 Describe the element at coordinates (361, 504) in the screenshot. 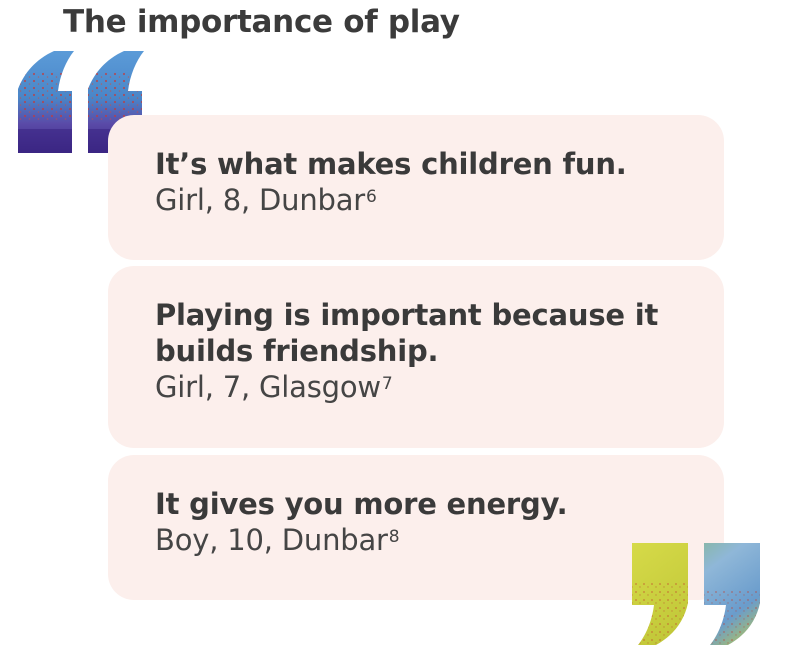

I see `quote-text: It gives you more energy.` at that location.